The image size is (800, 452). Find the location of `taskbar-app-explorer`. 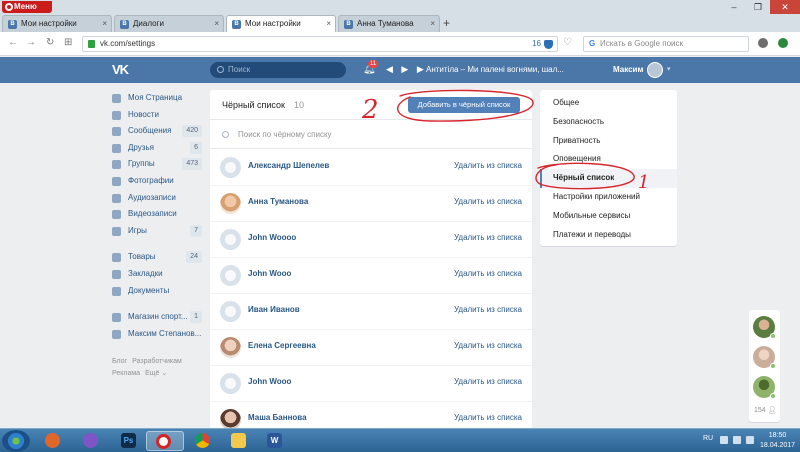

taskbar-app-explorer is located at coordinates (239, 441).